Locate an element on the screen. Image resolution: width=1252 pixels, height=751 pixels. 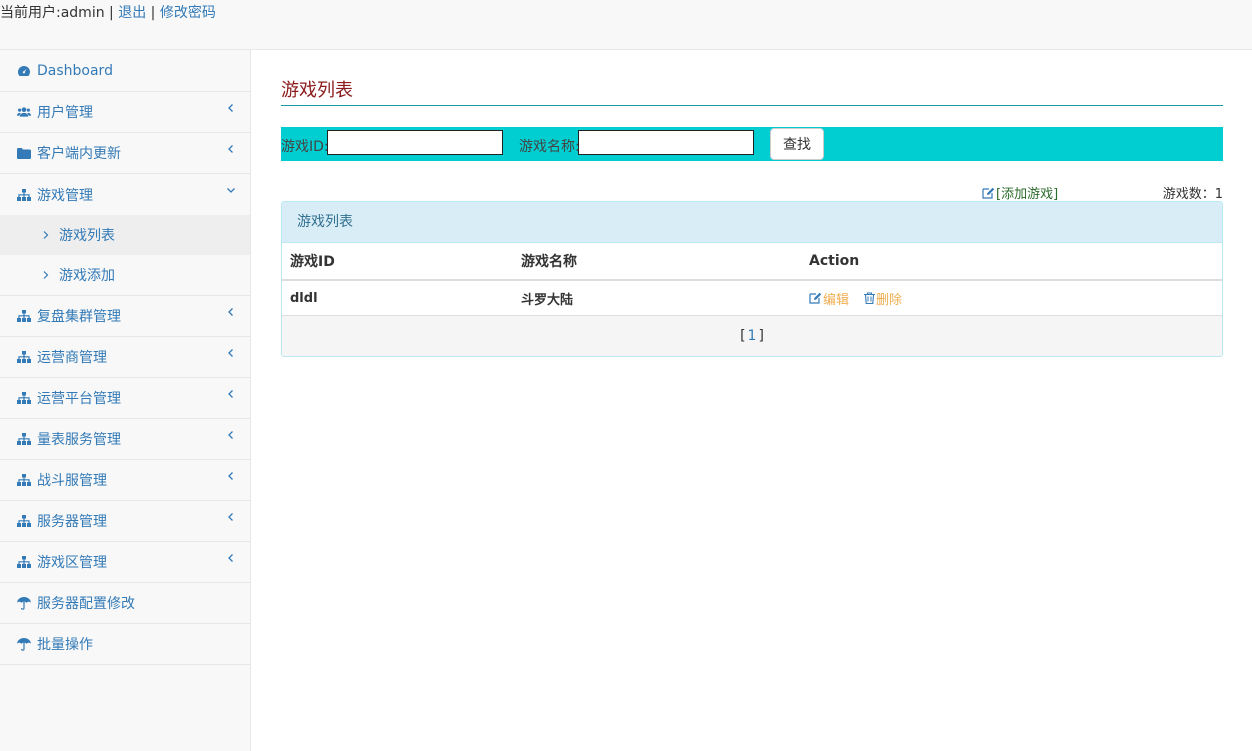
sidebar-item-replay-cluster: 复盘集群管理 is located at coordinates (125, 316).